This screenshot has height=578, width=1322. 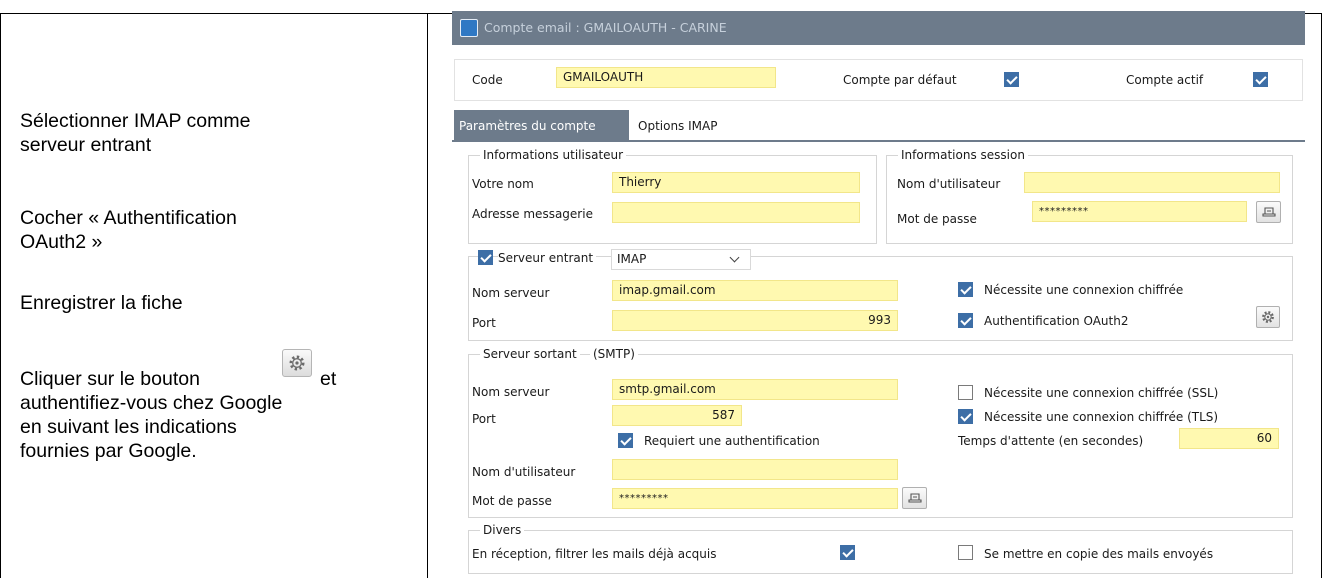 I want to click on default-account-checkbox, so click(x=1011, y=79).